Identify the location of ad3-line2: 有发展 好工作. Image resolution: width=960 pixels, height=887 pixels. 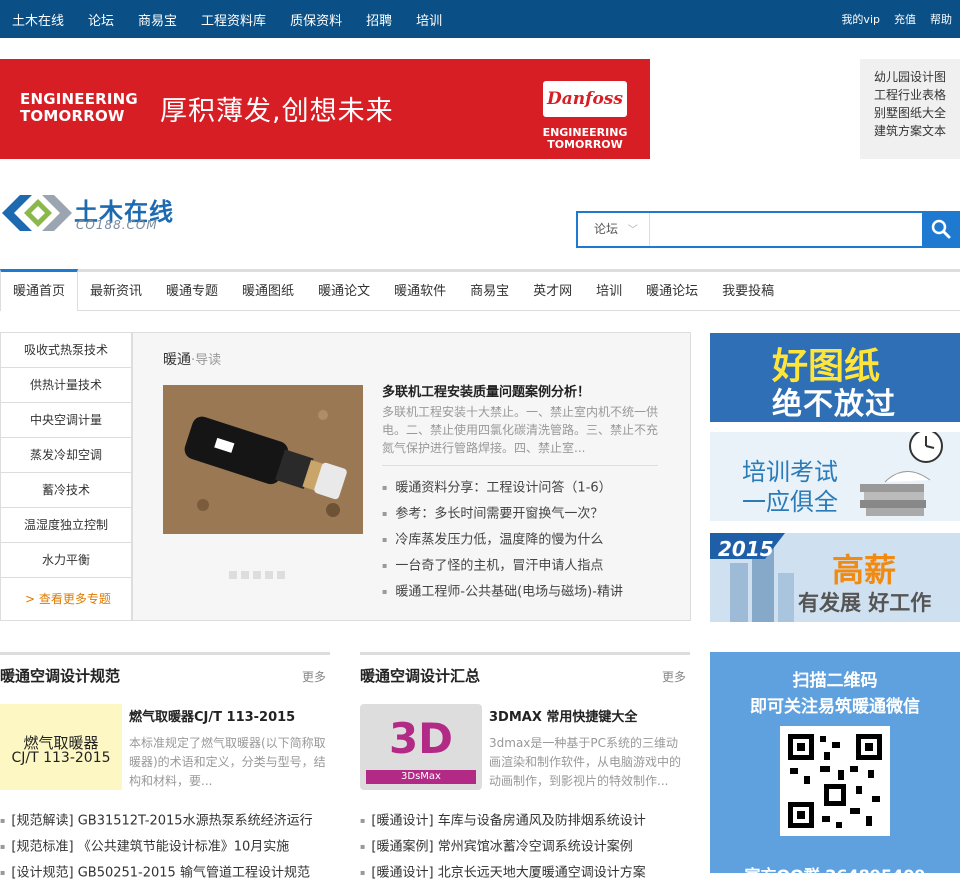
(865, 603).